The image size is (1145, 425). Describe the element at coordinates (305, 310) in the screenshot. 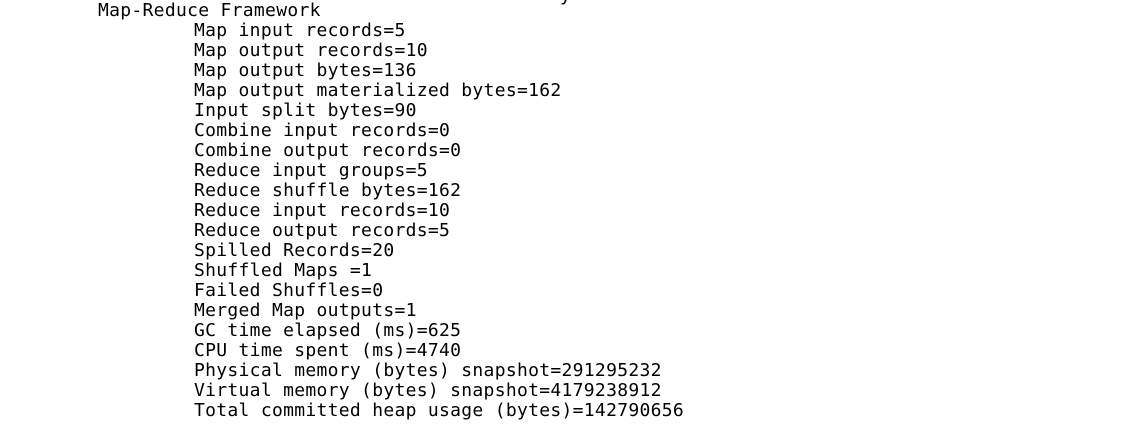

I see `counter-line: Merged Map outputs=1` at that location.